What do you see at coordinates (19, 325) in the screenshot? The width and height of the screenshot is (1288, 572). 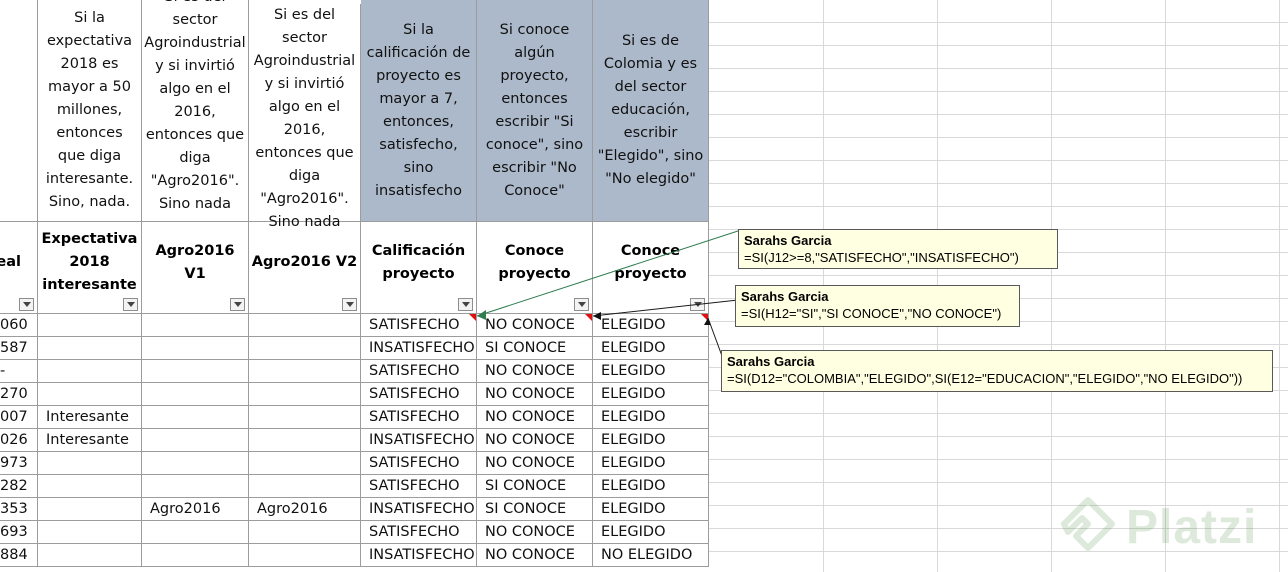 I see `cell-valor: 060` at bounding box center [19, 325].